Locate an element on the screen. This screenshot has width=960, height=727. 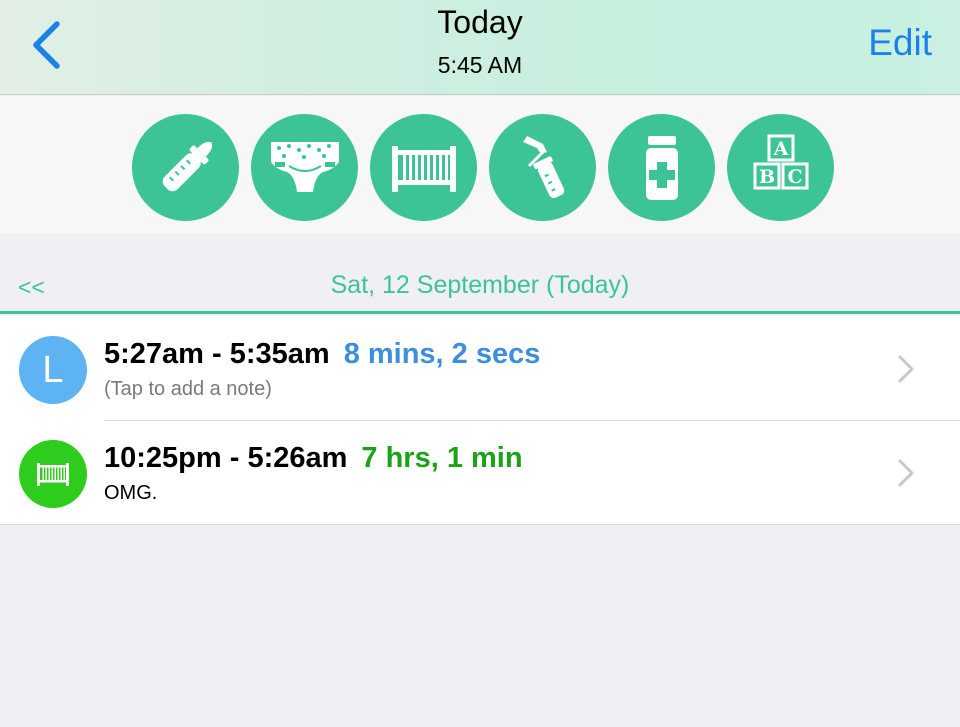
activity-button: A B C is located at coordinates (780, 167).